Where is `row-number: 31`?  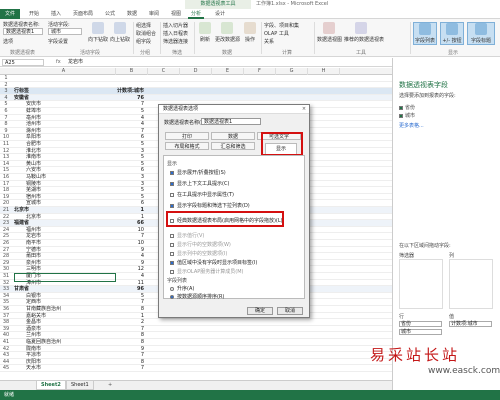 row-number: 31 is located at coordinates (6, 276).